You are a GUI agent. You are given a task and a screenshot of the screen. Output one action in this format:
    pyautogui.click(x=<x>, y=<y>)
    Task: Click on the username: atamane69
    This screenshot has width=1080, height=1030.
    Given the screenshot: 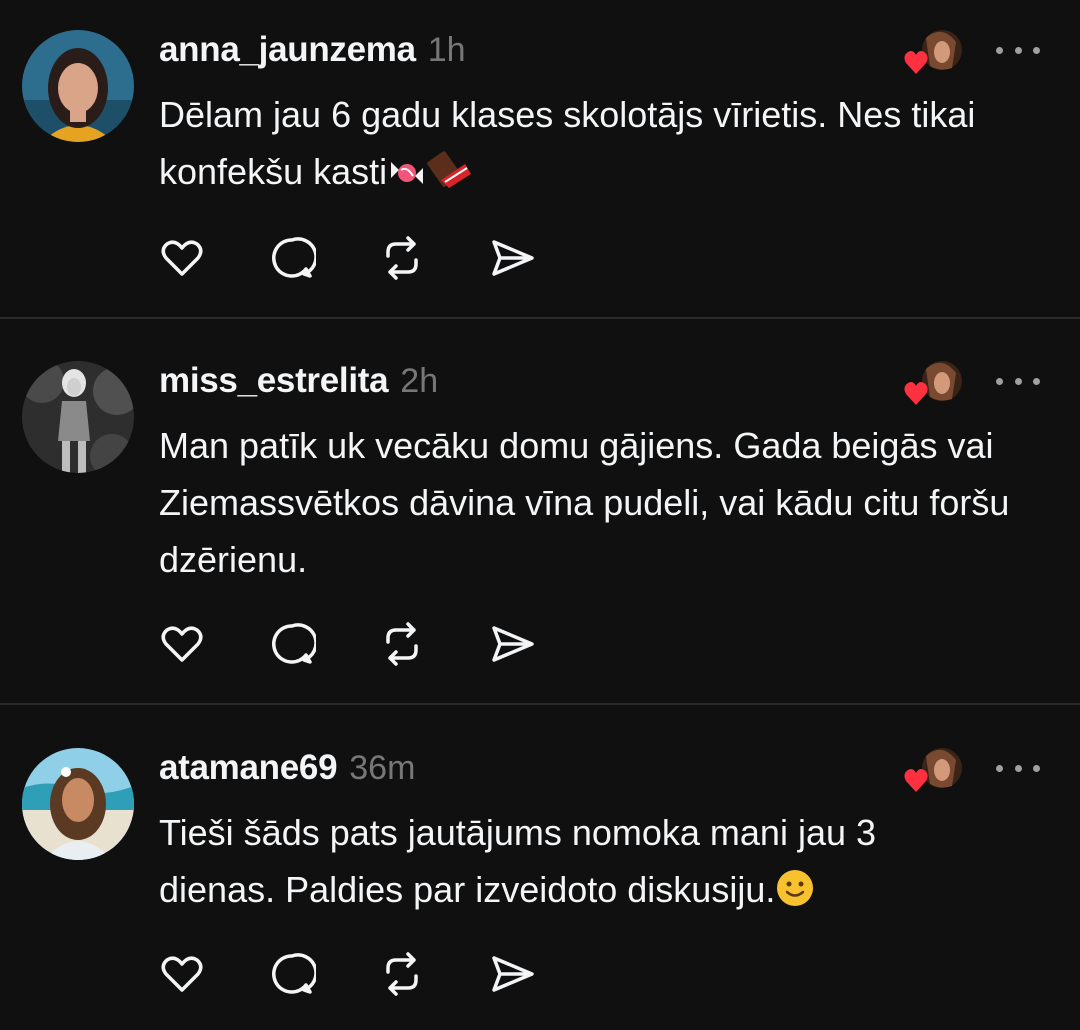 What is the action you would take?
    pyautogui.click(x=248, y=768)
    